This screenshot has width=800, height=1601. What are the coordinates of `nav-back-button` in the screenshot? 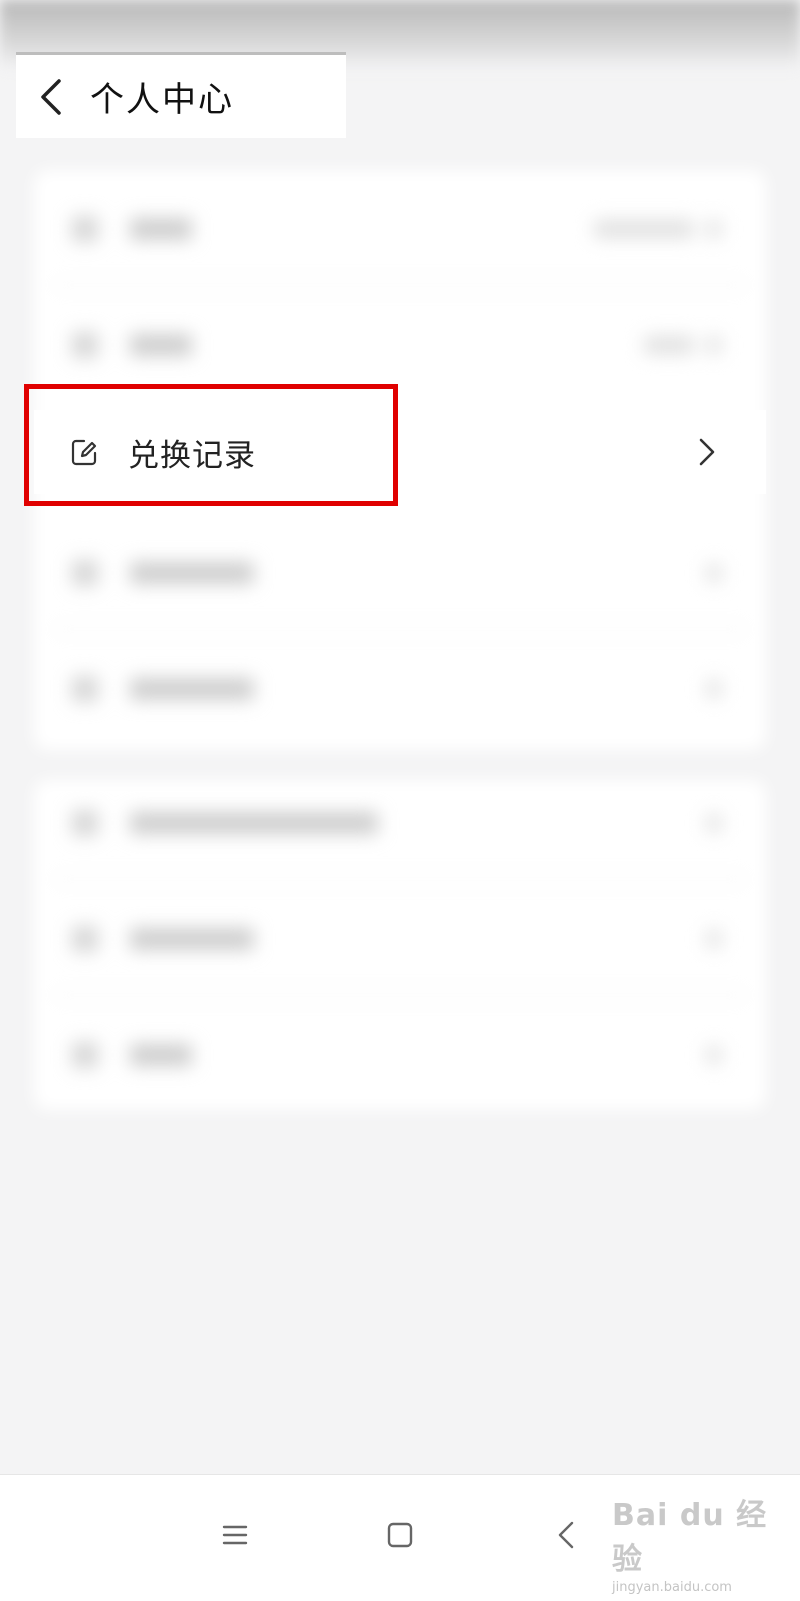 It's located at (567, 1535).